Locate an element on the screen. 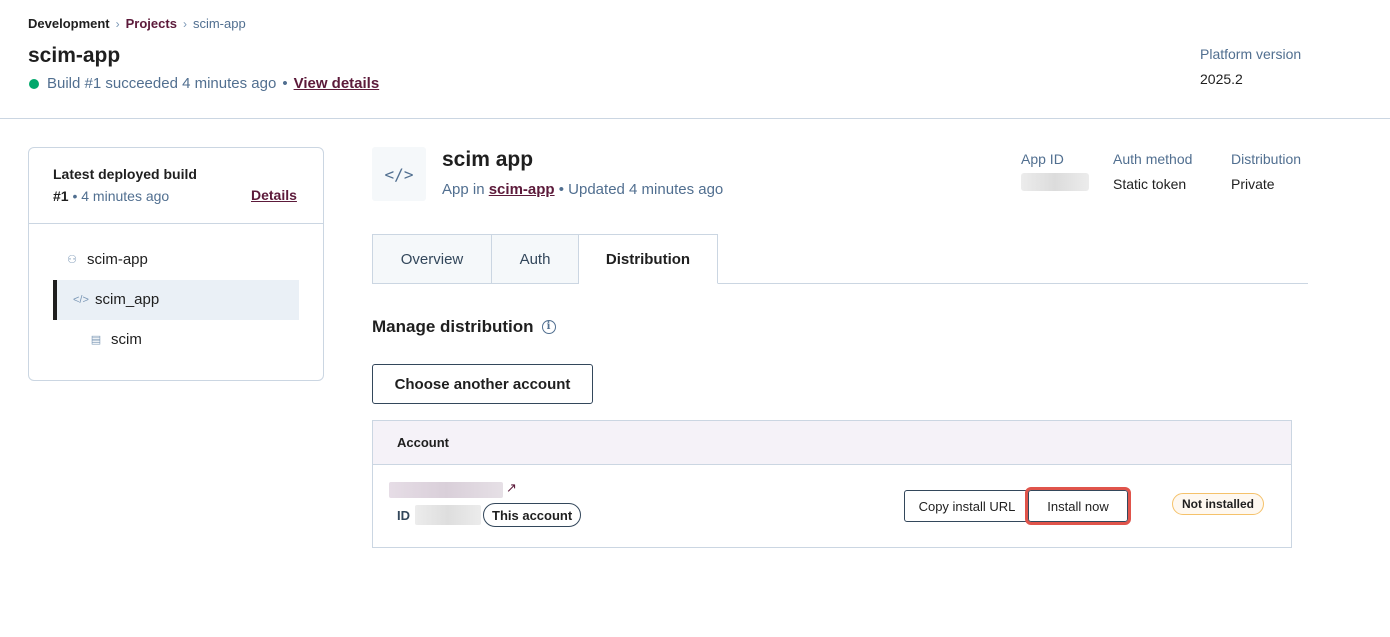 This screenshot has width=1390, height=637. app-sub-prefix: App in is located at coordinates (463, 189).